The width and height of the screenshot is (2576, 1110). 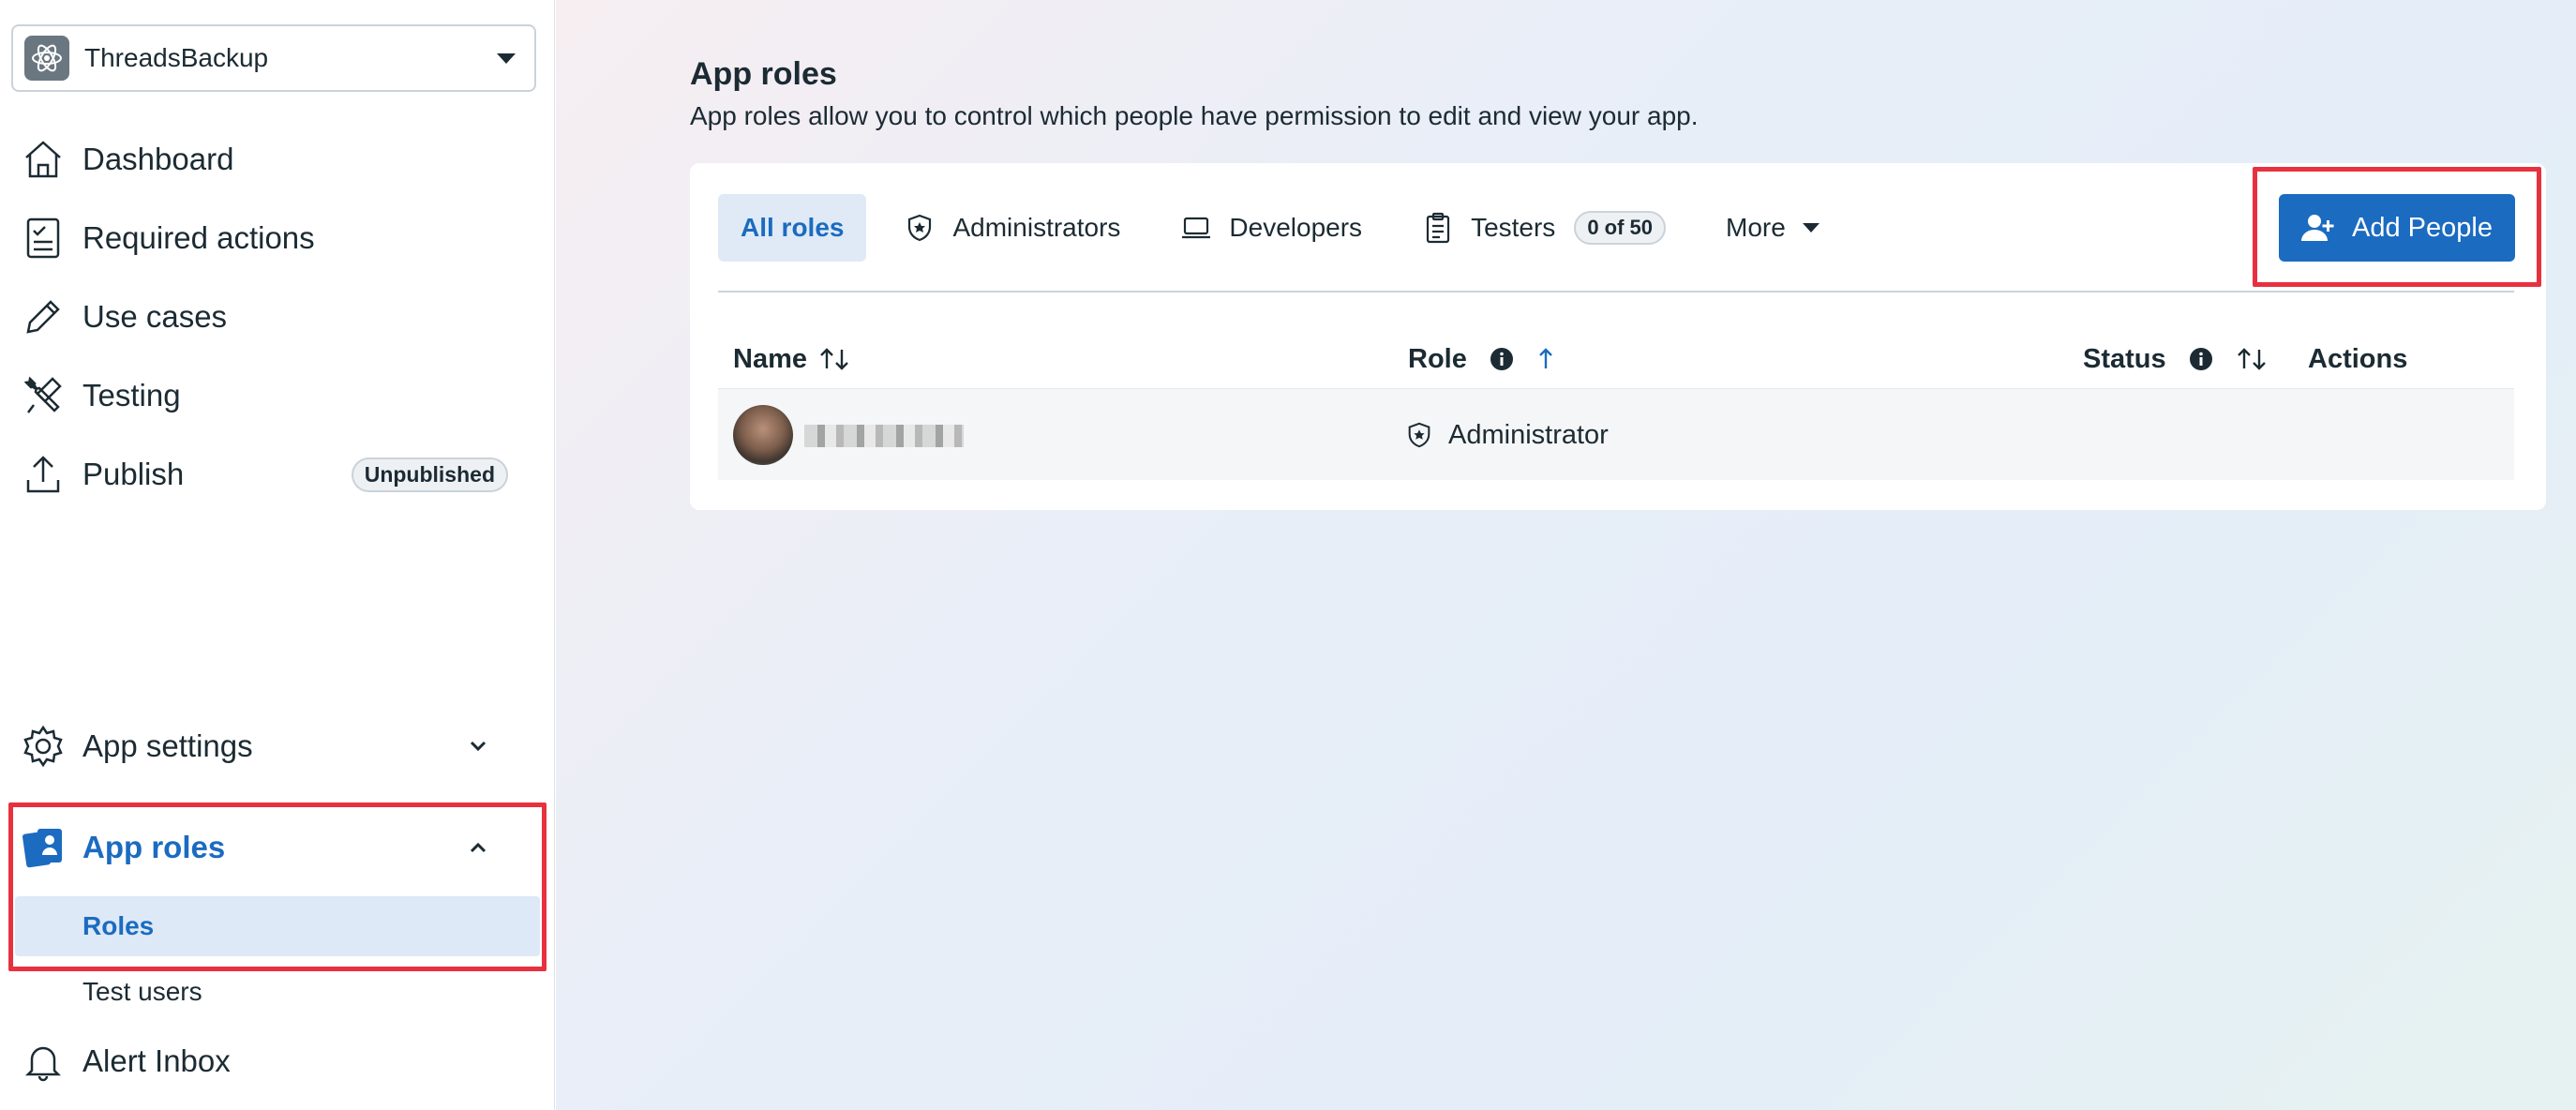 What do you see at coordinates (478, 746) in the screenshot?
I see `chevron-down-icon` at bounding box center [478, 746].